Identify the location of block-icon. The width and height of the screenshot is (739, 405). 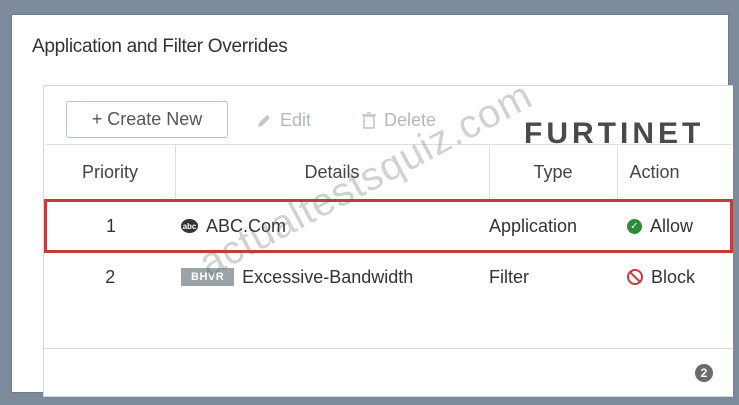
(635, 277).